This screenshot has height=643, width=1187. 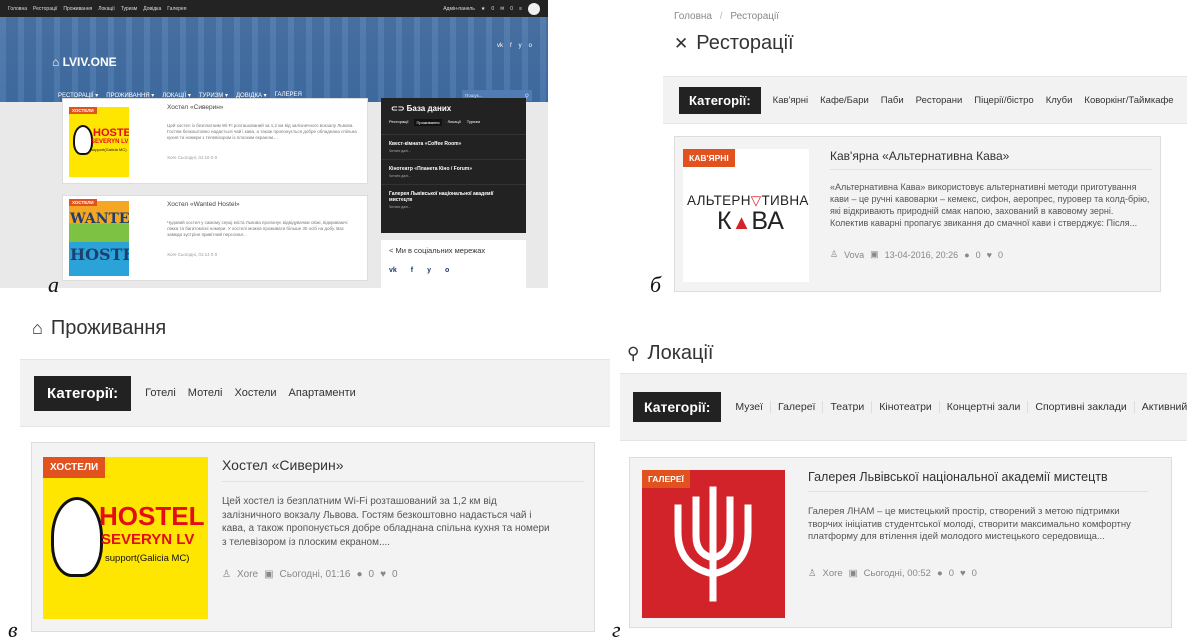 I want to click on categories-label: Категорії:, so click(x=720, y=100).